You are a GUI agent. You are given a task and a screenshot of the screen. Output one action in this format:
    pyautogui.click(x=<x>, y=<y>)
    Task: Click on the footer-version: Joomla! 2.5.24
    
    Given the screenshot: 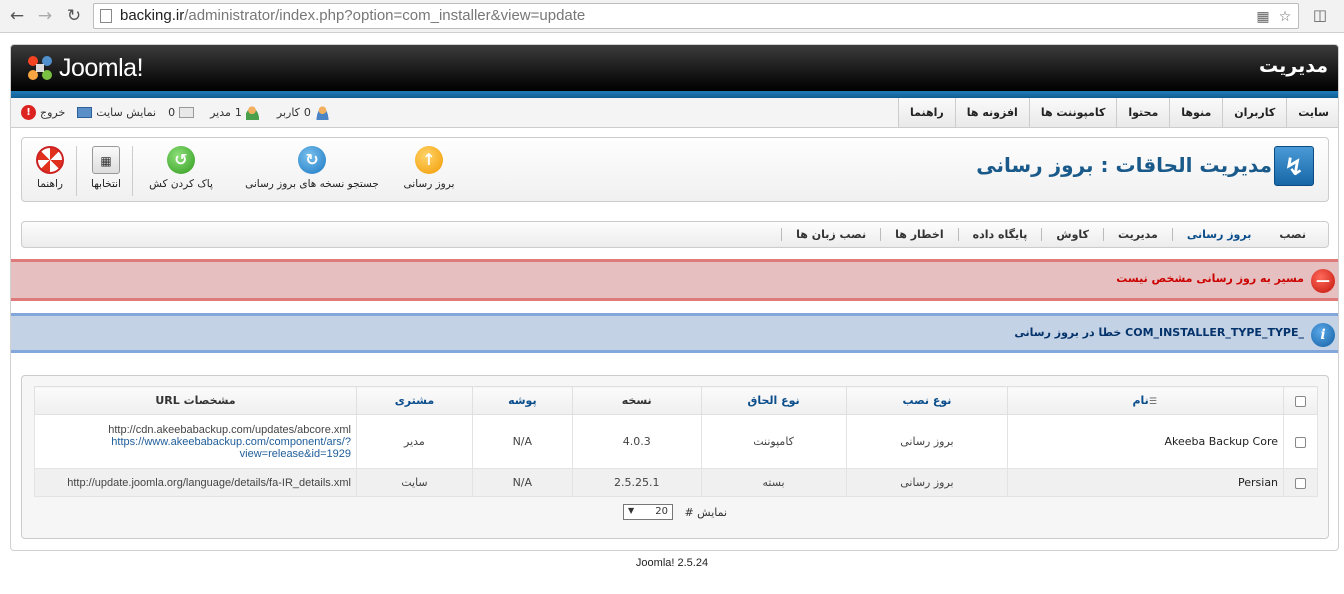 What is the action you would take?
    pyautogui.click(x=672, y=563)
    